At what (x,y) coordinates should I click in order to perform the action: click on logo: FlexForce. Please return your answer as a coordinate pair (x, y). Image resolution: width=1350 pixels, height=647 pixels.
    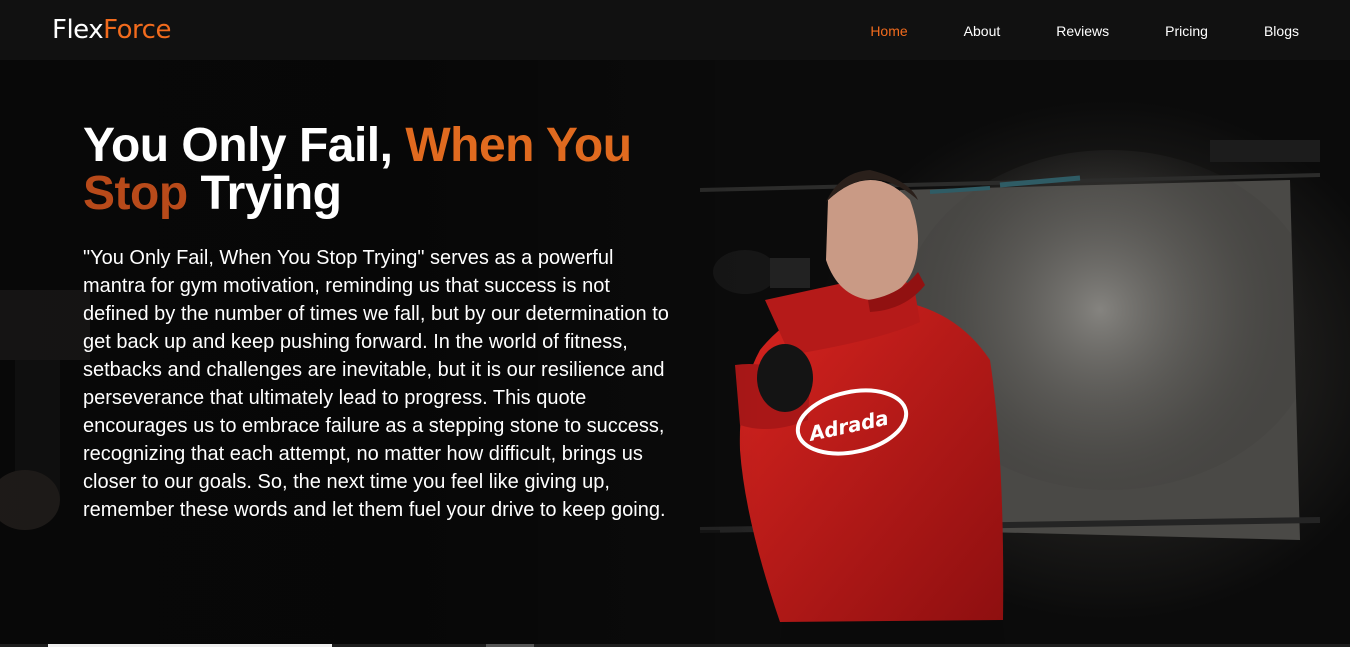
    Looking at the image, I should click on (111, 30).